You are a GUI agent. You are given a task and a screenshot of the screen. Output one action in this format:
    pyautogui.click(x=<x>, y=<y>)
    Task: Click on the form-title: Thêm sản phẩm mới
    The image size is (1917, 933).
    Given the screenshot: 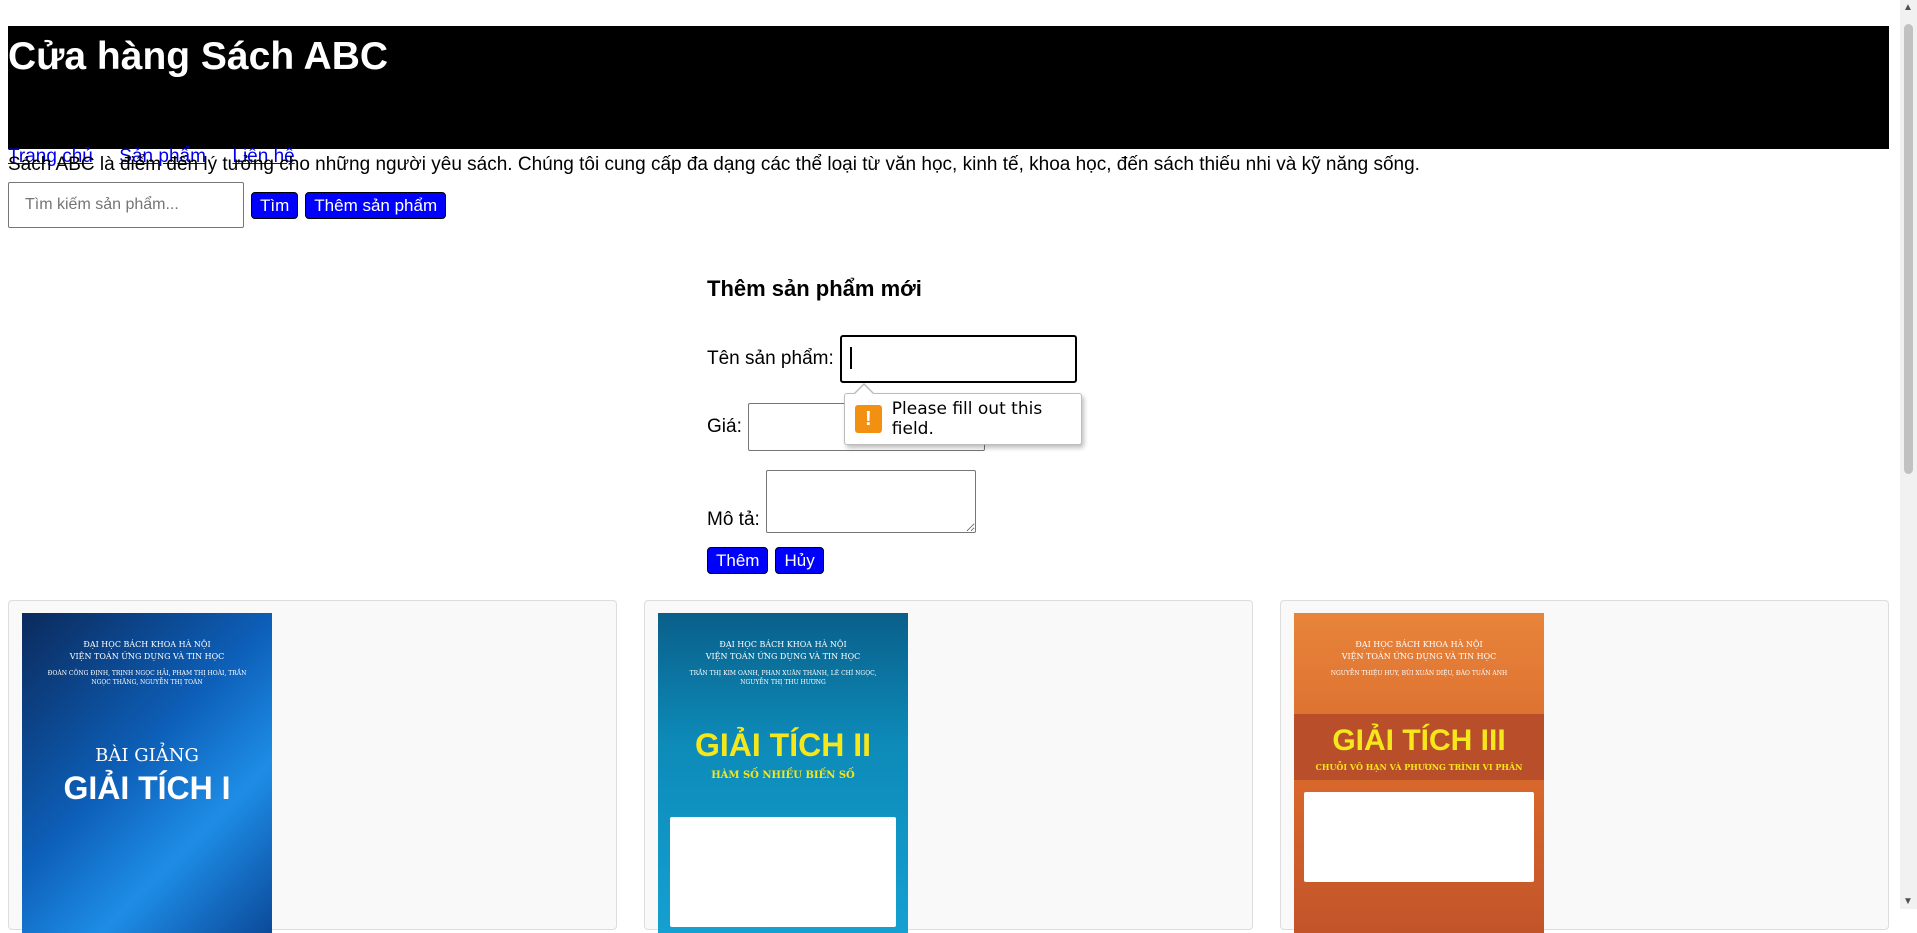 What is the action you would take?
    pyautogui.click(x=814, y=288)
    